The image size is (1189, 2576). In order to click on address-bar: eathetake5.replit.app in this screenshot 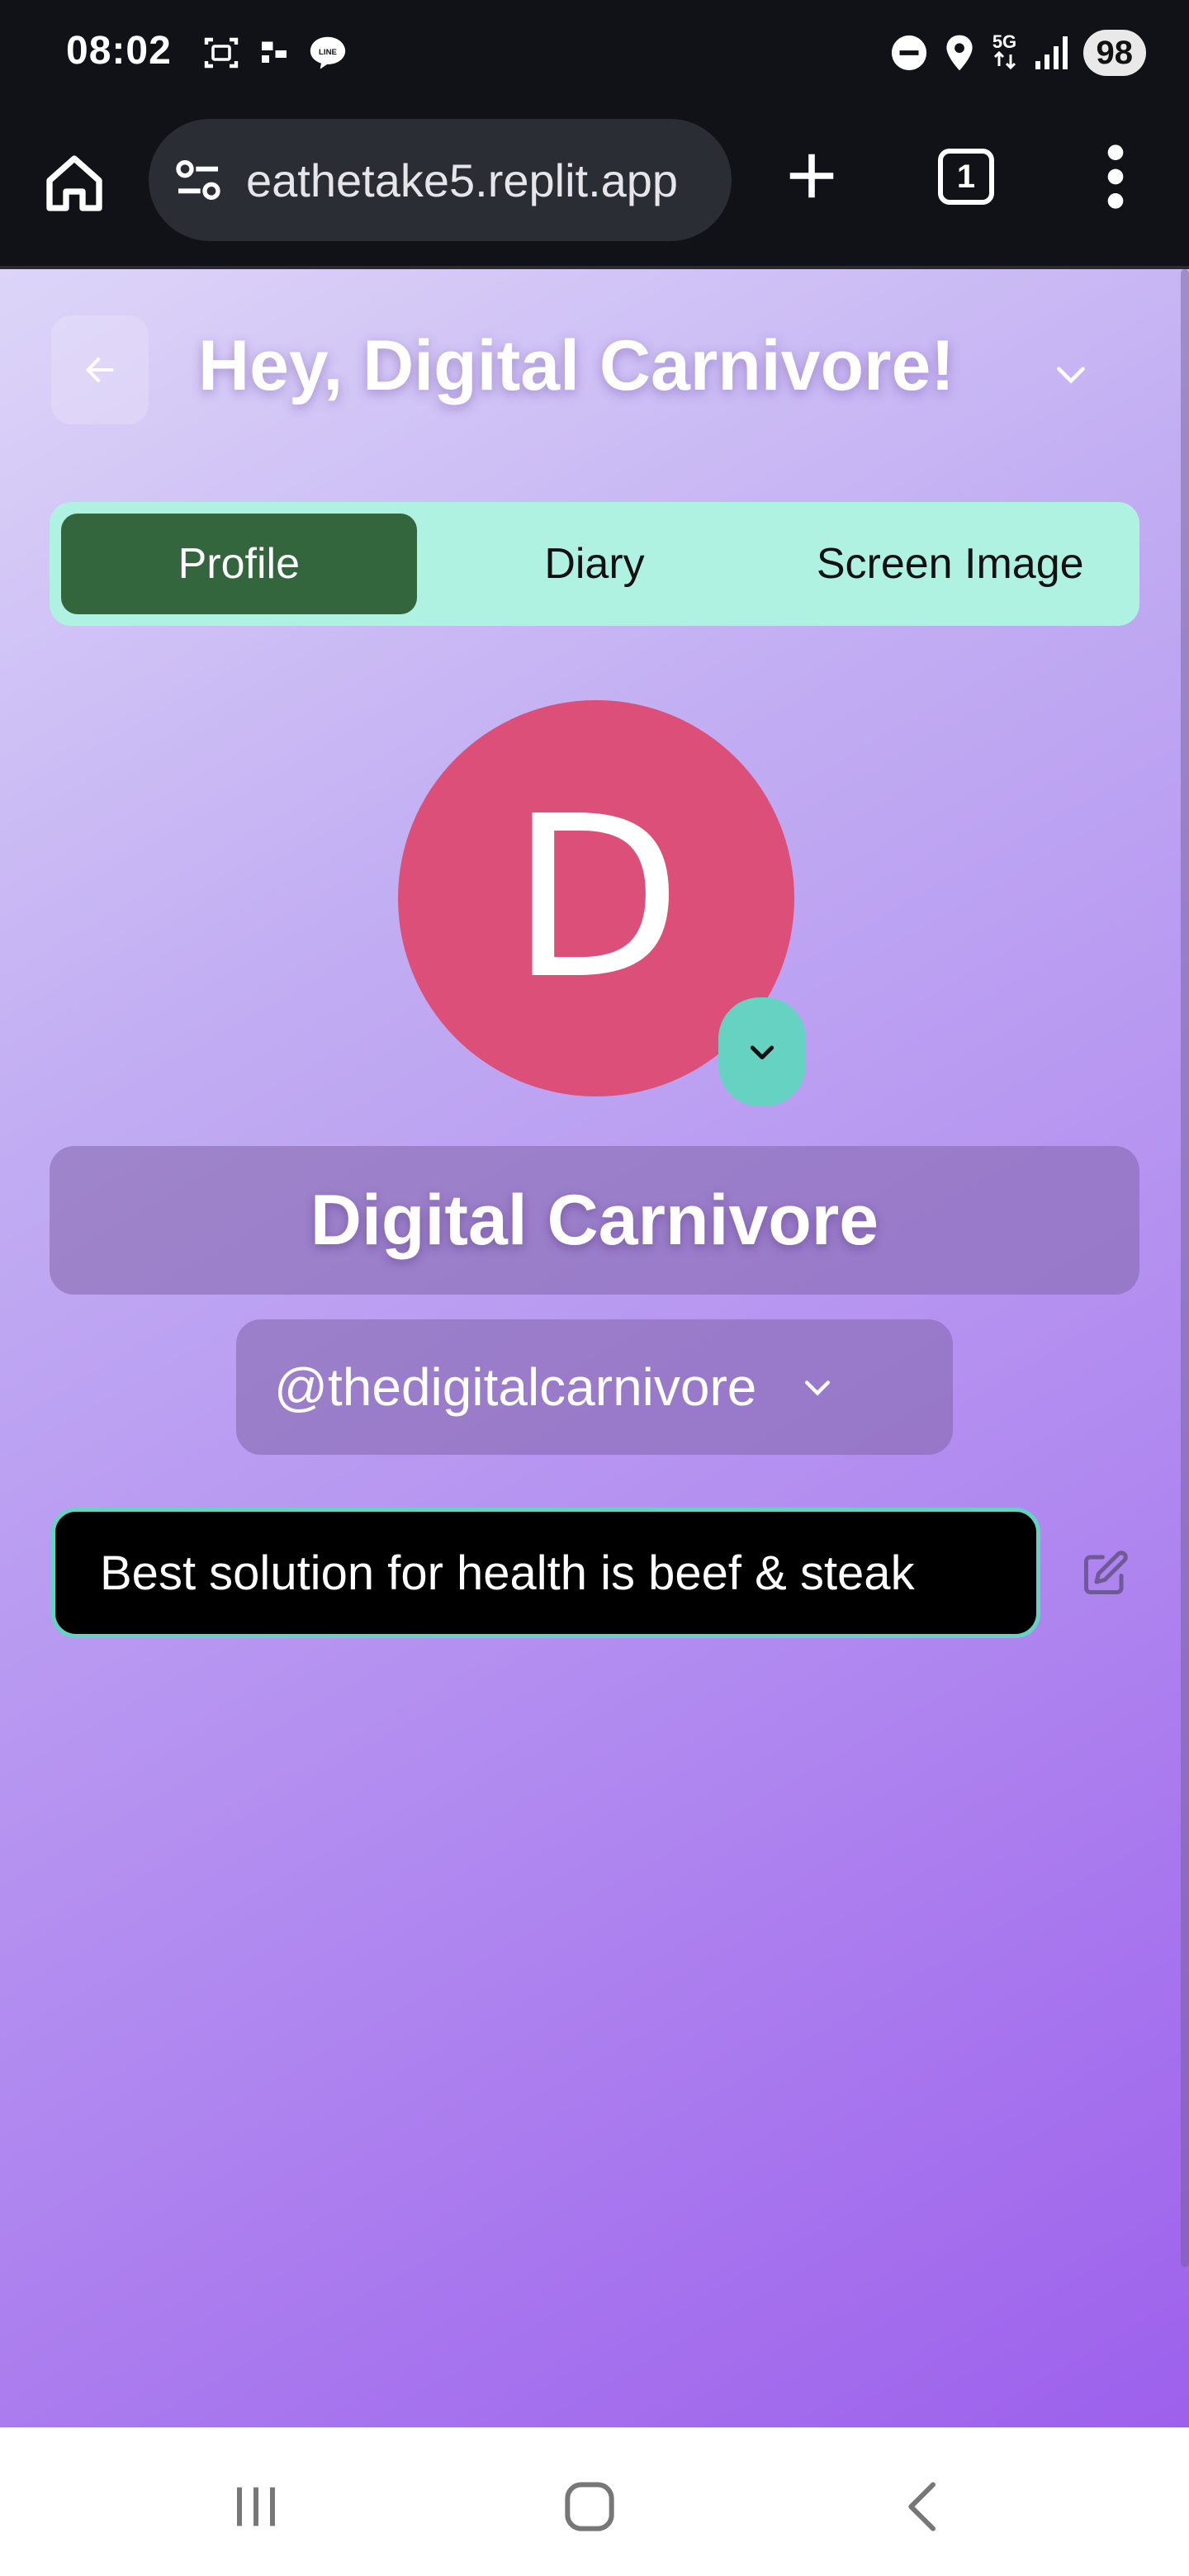, I will do `click(440, 180)`.